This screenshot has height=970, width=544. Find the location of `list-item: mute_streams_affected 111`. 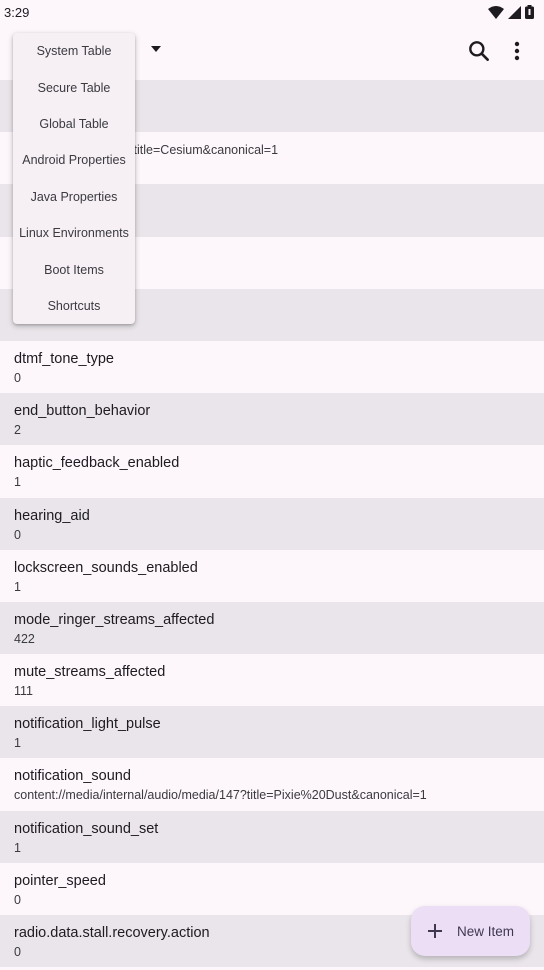

list-item: mute_streams_affected 111 is located at coordinates (272, 680).